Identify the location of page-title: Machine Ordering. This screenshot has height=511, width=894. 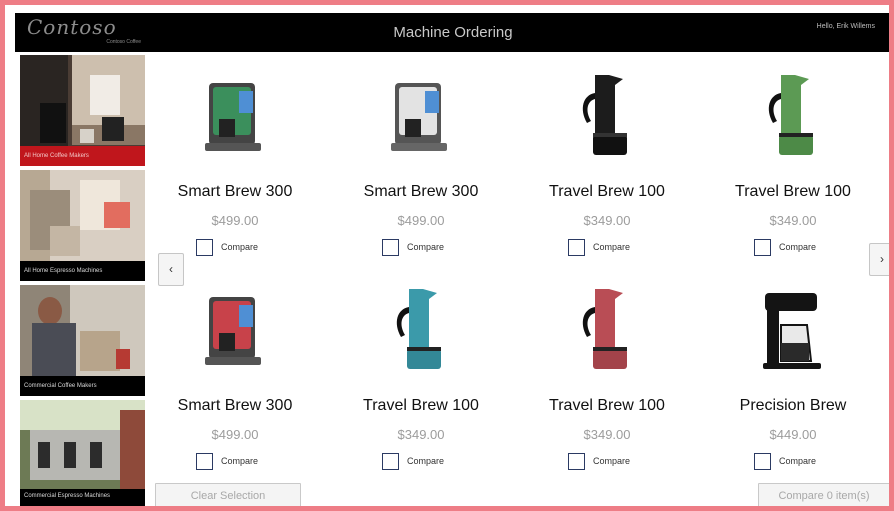
(453, 32).